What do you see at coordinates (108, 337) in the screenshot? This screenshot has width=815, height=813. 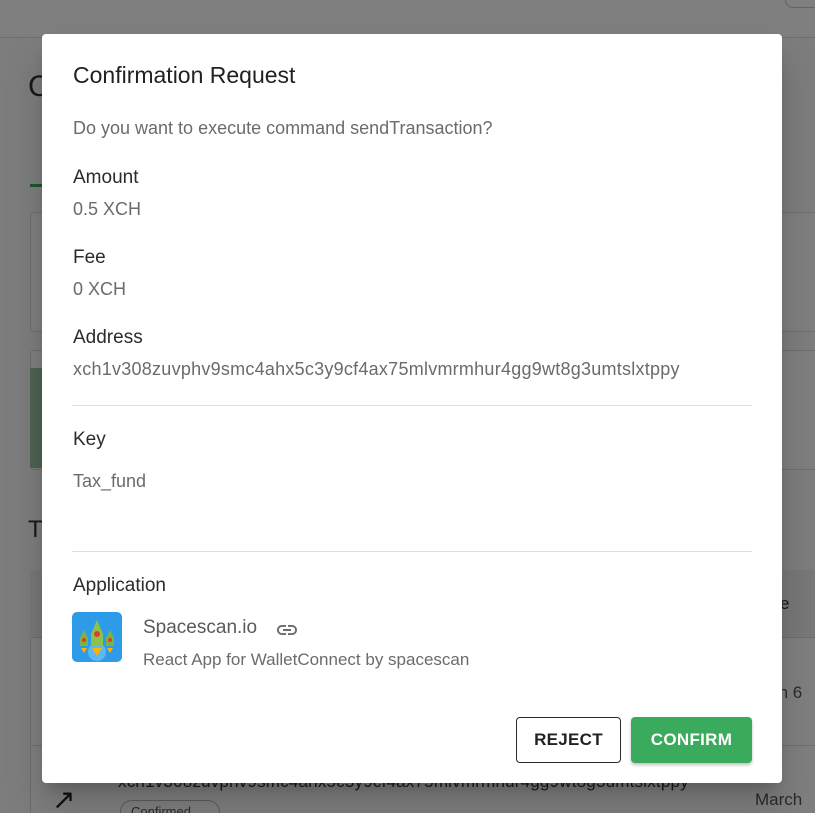 I see `address-label: Address` at bounding box center [108, 337].